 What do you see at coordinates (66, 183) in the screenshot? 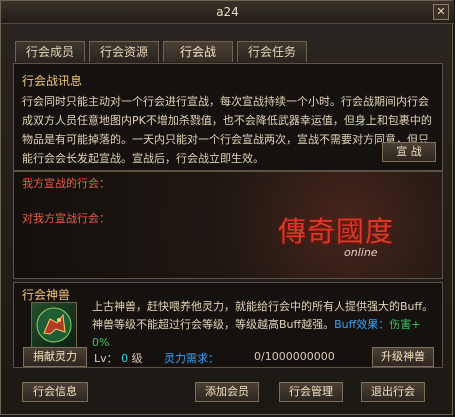
I see `our-declared-label: 我方宣战的行会：` at bounding box center [66, 183].